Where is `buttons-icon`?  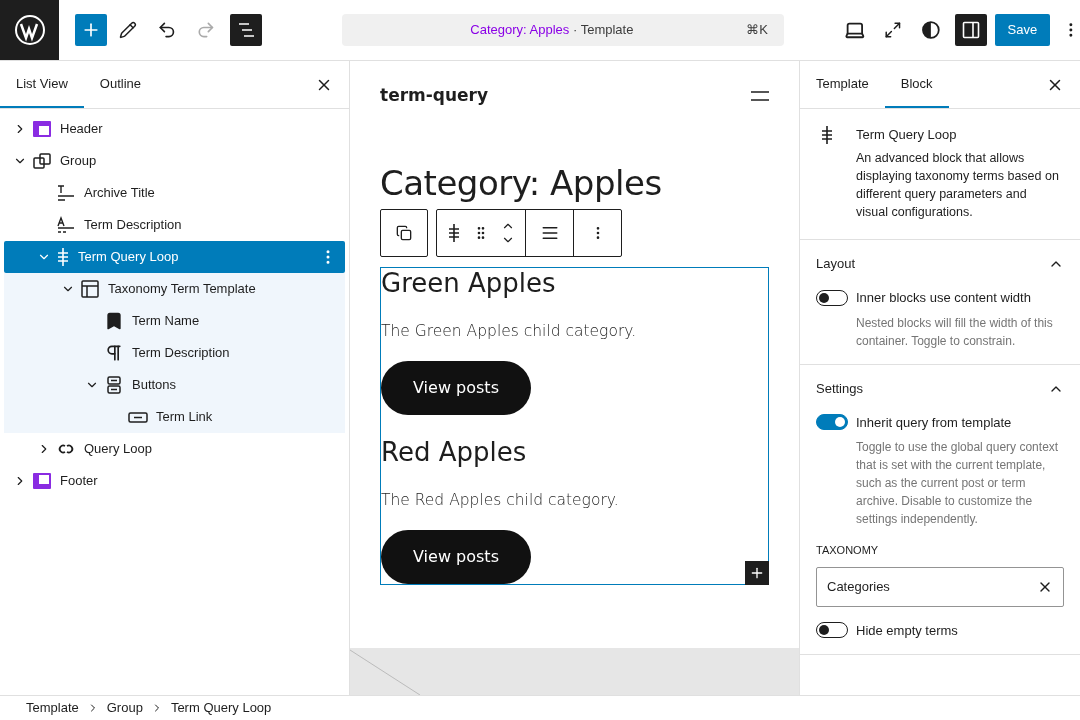
buttons-icon is located at coordinates (114, 385).